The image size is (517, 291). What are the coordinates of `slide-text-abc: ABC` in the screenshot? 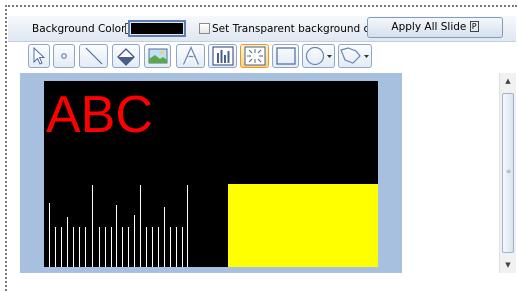 It's located at (99, 115).